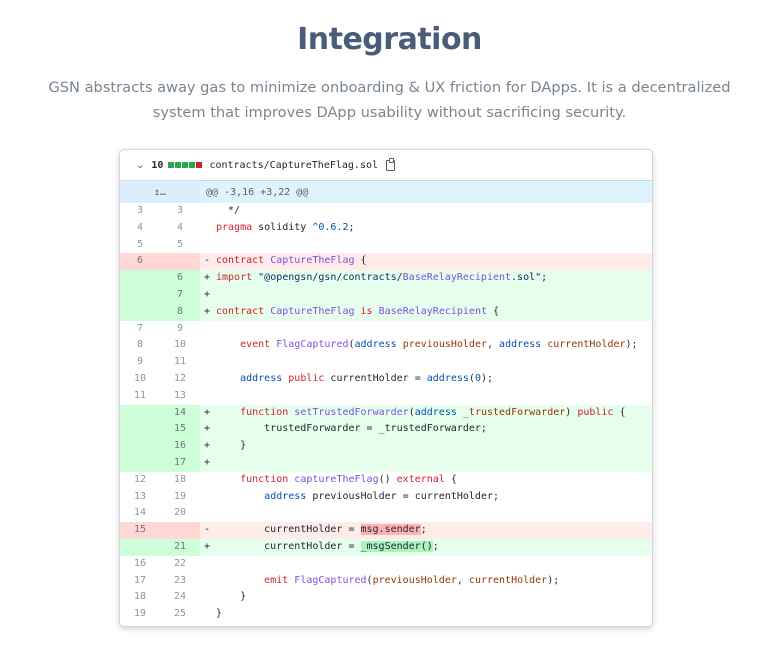 This screenshot has height=672, width=779. What do you see at coordinates (386, 530) in the screenshot?
I see `diff-line: 15 - currentHolder = msg.sender;` at bounding box center [386, 530].